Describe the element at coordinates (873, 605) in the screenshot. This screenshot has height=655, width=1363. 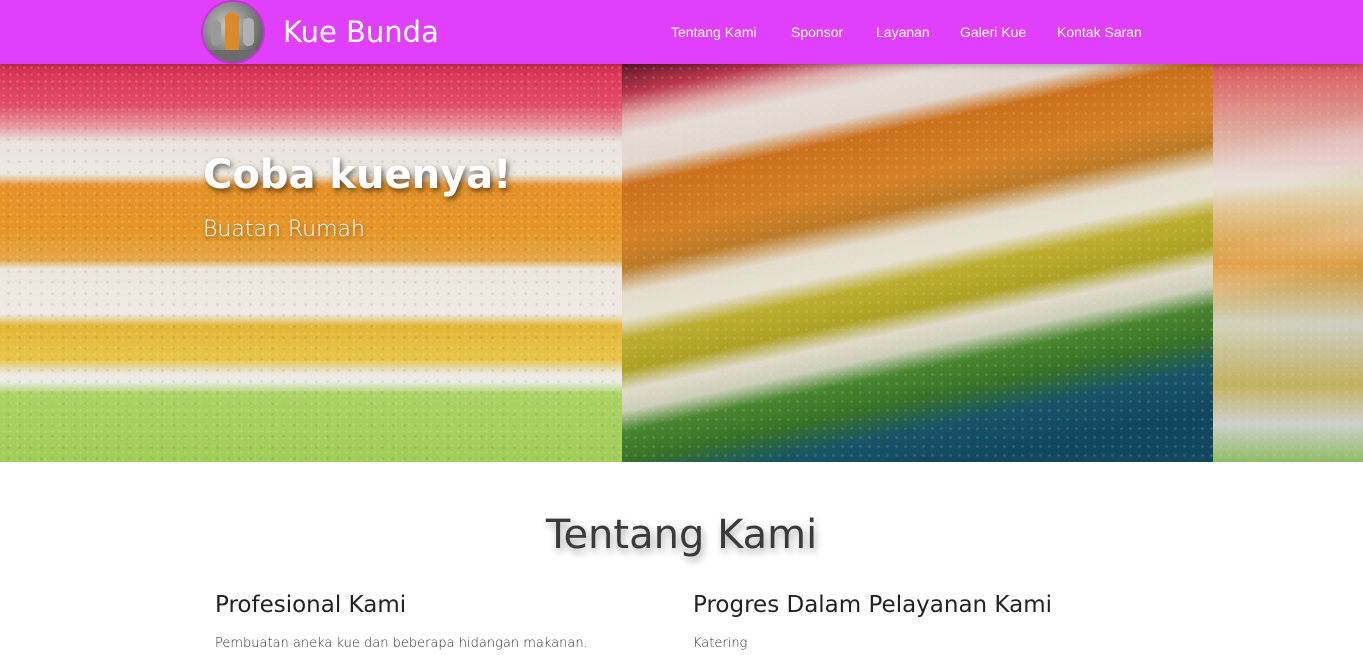
I see `column-heading: Progres Dalam Pelayanan Kami` at that location.